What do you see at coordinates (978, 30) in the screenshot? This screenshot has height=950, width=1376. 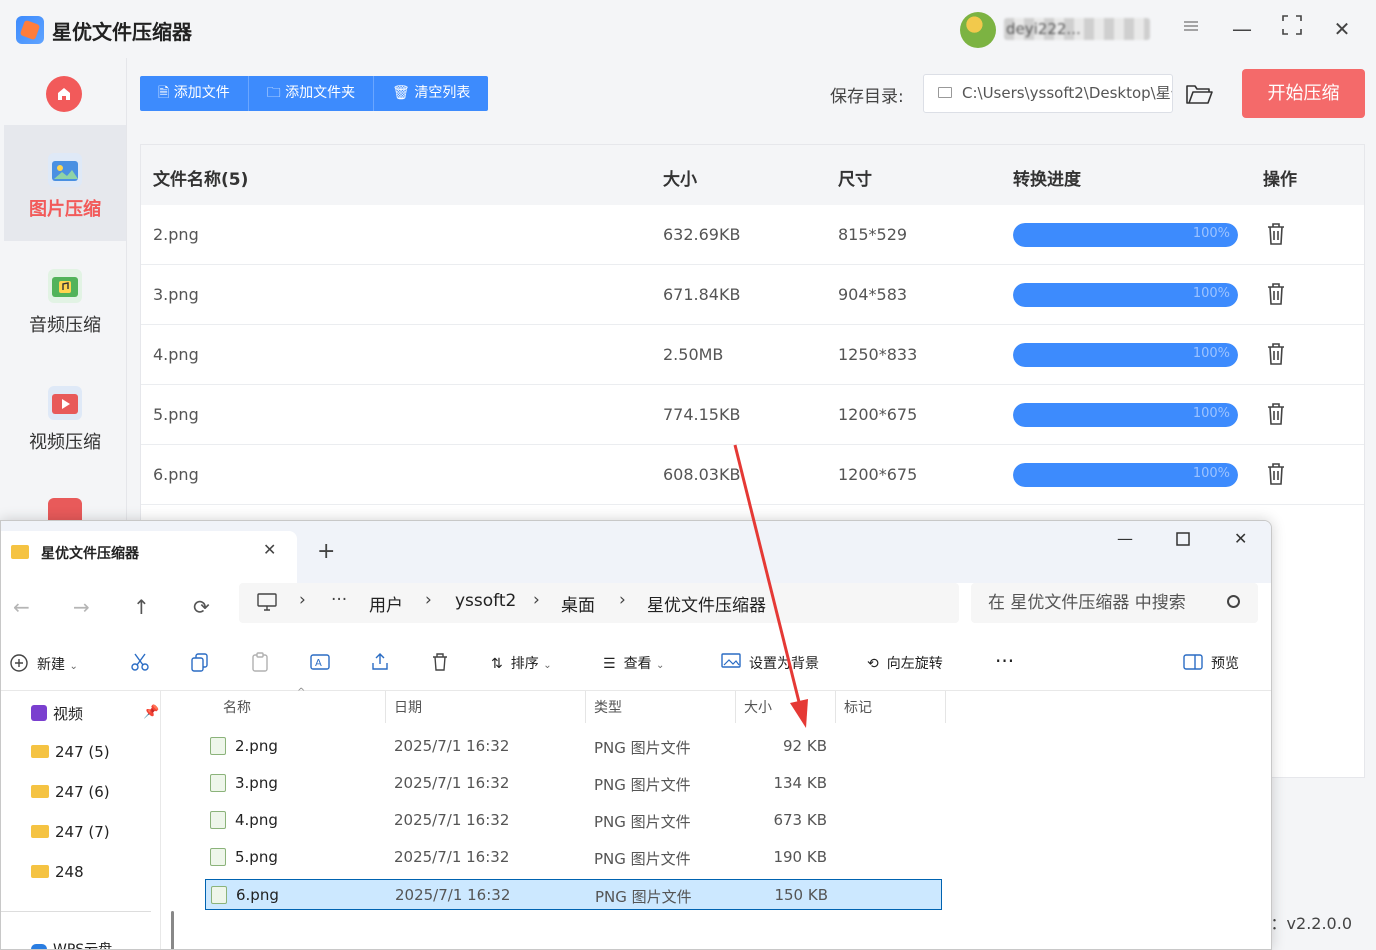 I see `user-avatar` at bounding box center [978, 30].